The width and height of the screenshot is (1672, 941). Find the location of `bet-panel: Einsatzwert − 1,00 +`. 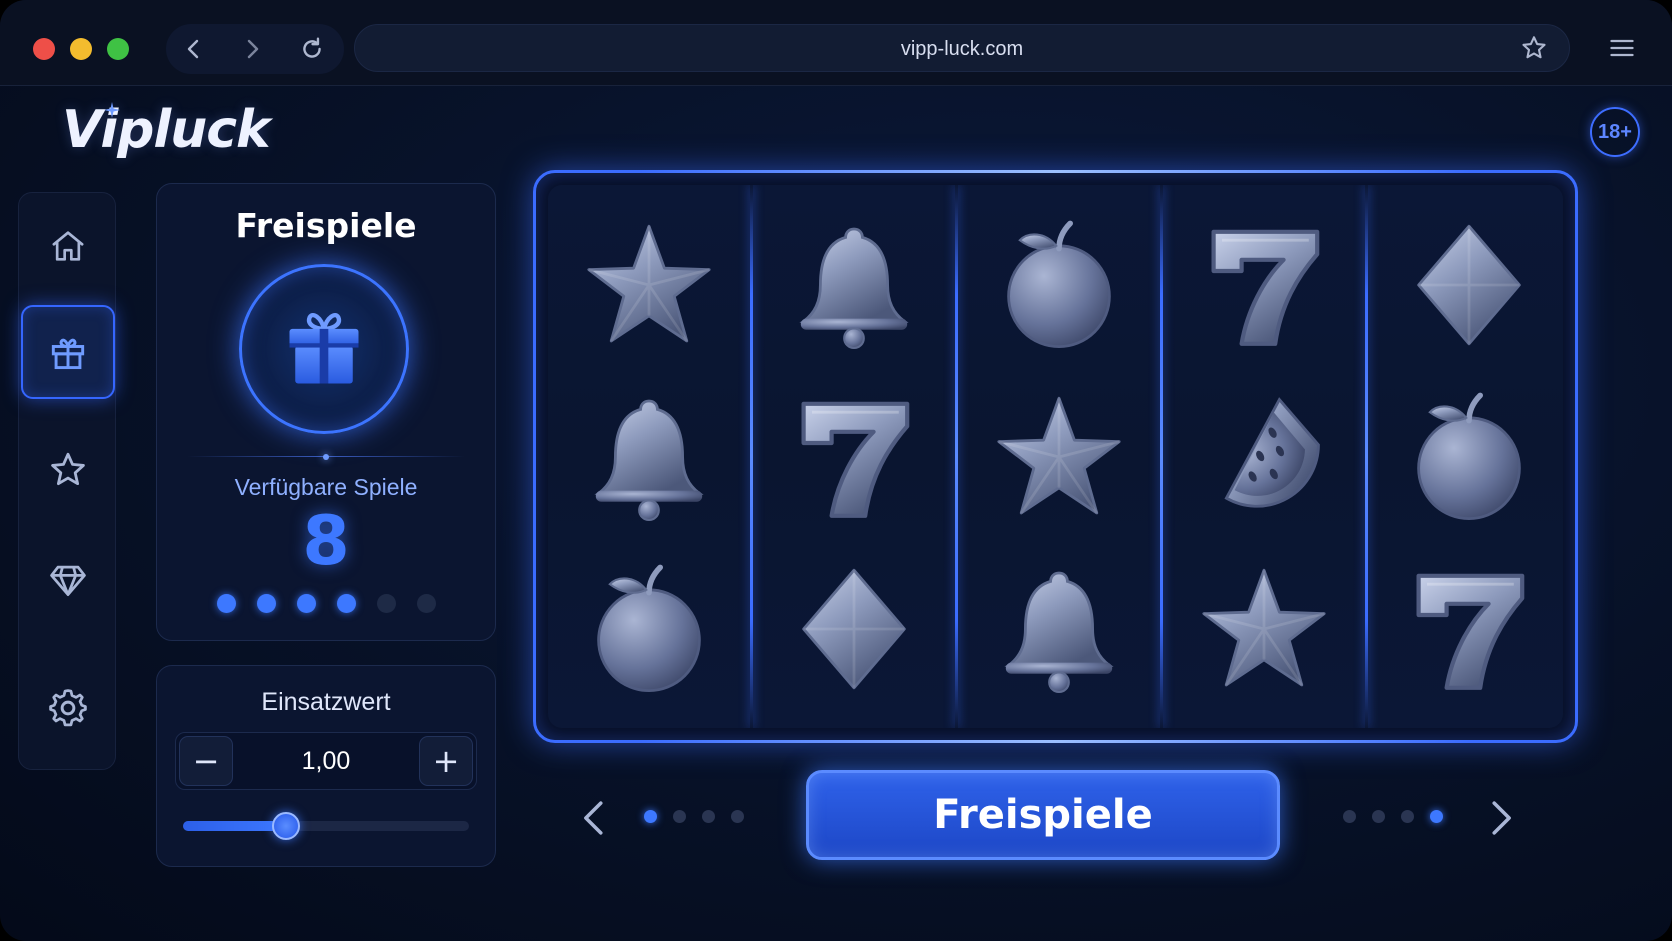

bet-panel: Einsatzwert − 1,00 + is located at coordinates (326, 766).